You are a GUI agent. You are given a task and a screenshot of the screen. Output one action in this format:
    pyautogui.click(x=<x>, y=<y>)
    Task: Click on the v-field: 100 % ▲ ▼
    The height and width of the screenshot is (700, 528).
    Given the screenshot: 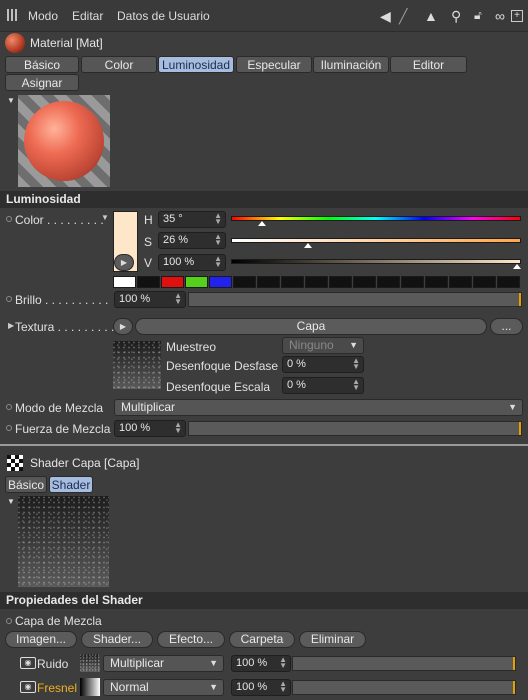 What is the action you would take?
    pyautogui.click(x=192, y=262)
    